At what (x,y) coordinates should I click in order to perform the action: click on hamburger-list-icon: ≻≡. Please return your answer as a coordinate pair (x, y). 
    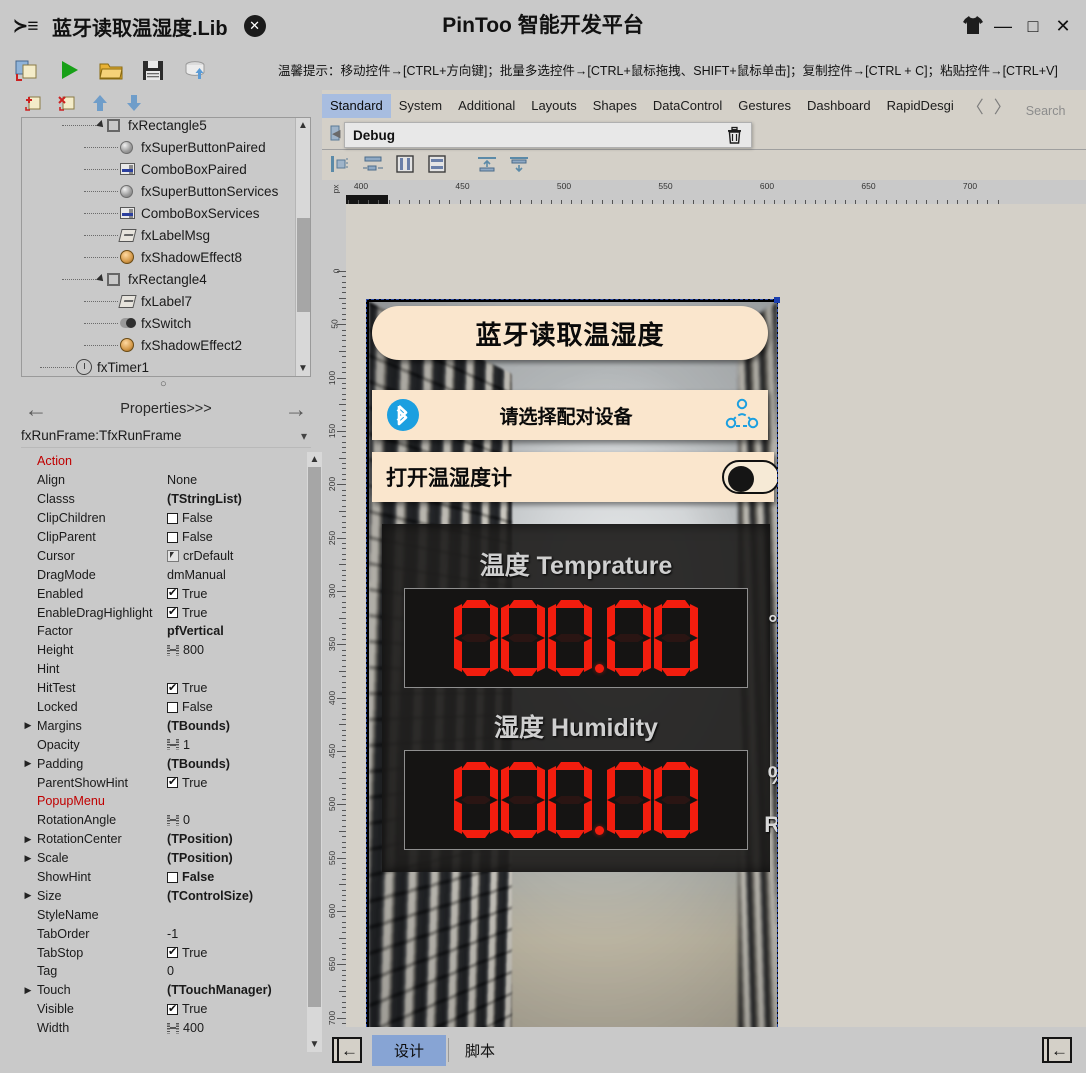
    Looking at the image, I should click on (25, 26).